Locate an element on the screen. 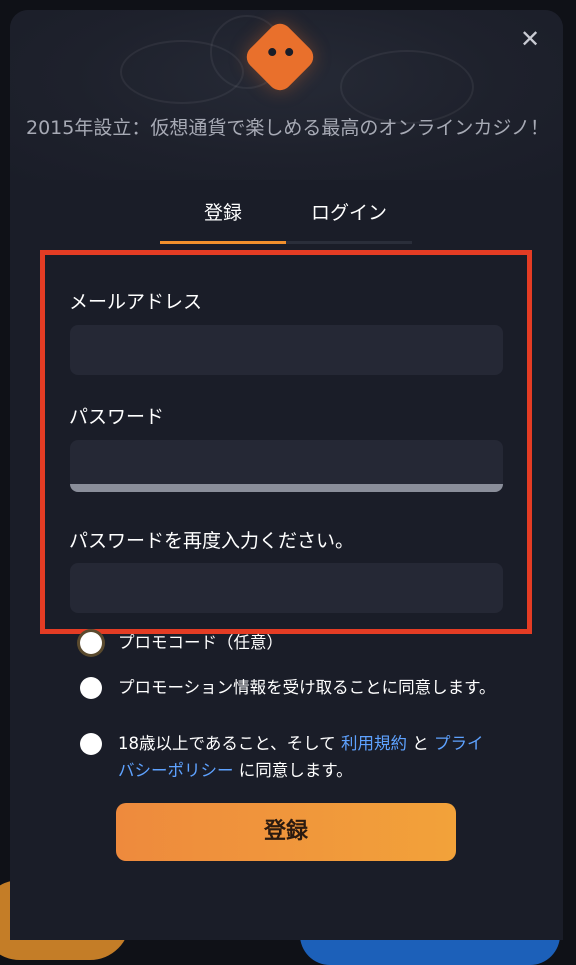 This screenshot has width=576, height=965. promo-consent-label: プロモーション情報を受け取ることに同意します。 is located at coordinates (307, 687).